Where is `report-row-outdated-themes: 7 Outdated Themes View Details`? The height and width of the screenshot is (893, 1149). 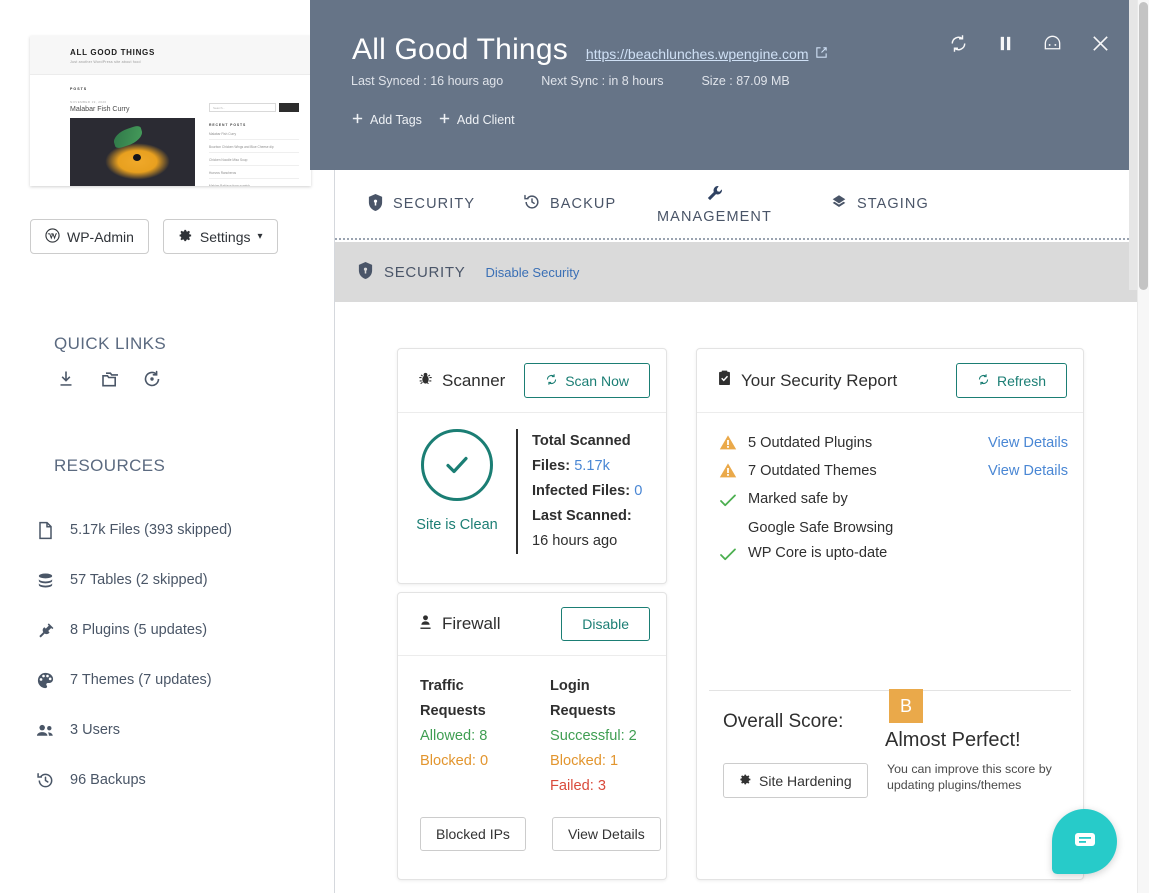 report-row-outdated-themes: 7 Outdated Themes View Details is located at coordinates (901, 473).